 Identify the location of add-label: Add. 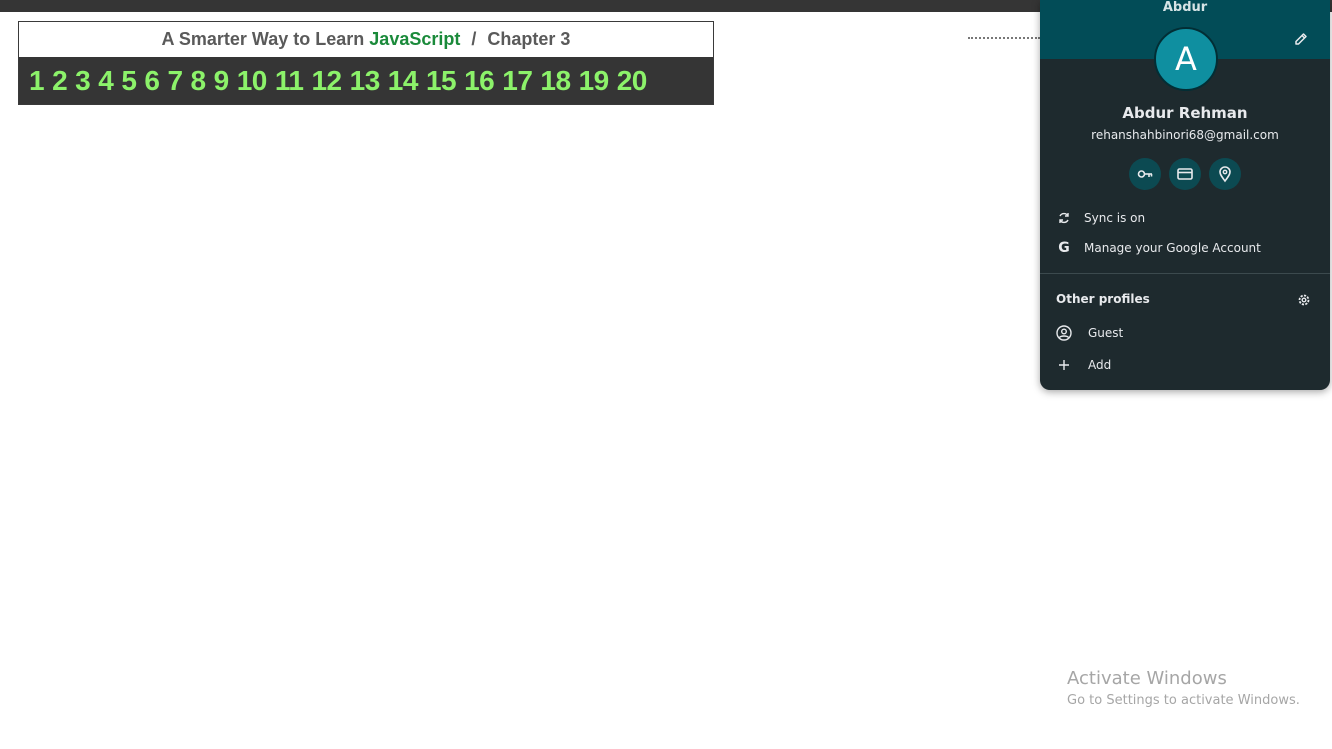
(1100, 365).